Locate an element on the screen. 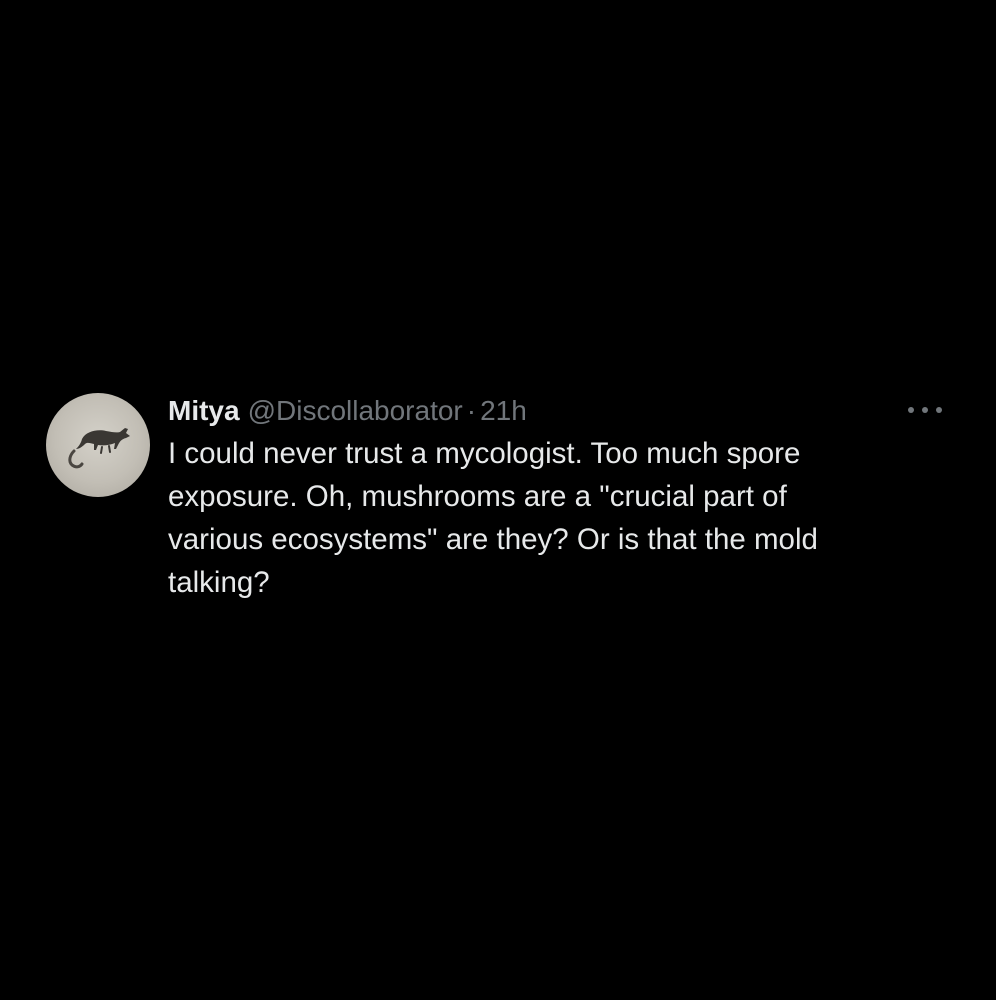 Image resolution: width=996 pixels, height=1000 pixels. more-options-icon is located at coordinates (925, 410).